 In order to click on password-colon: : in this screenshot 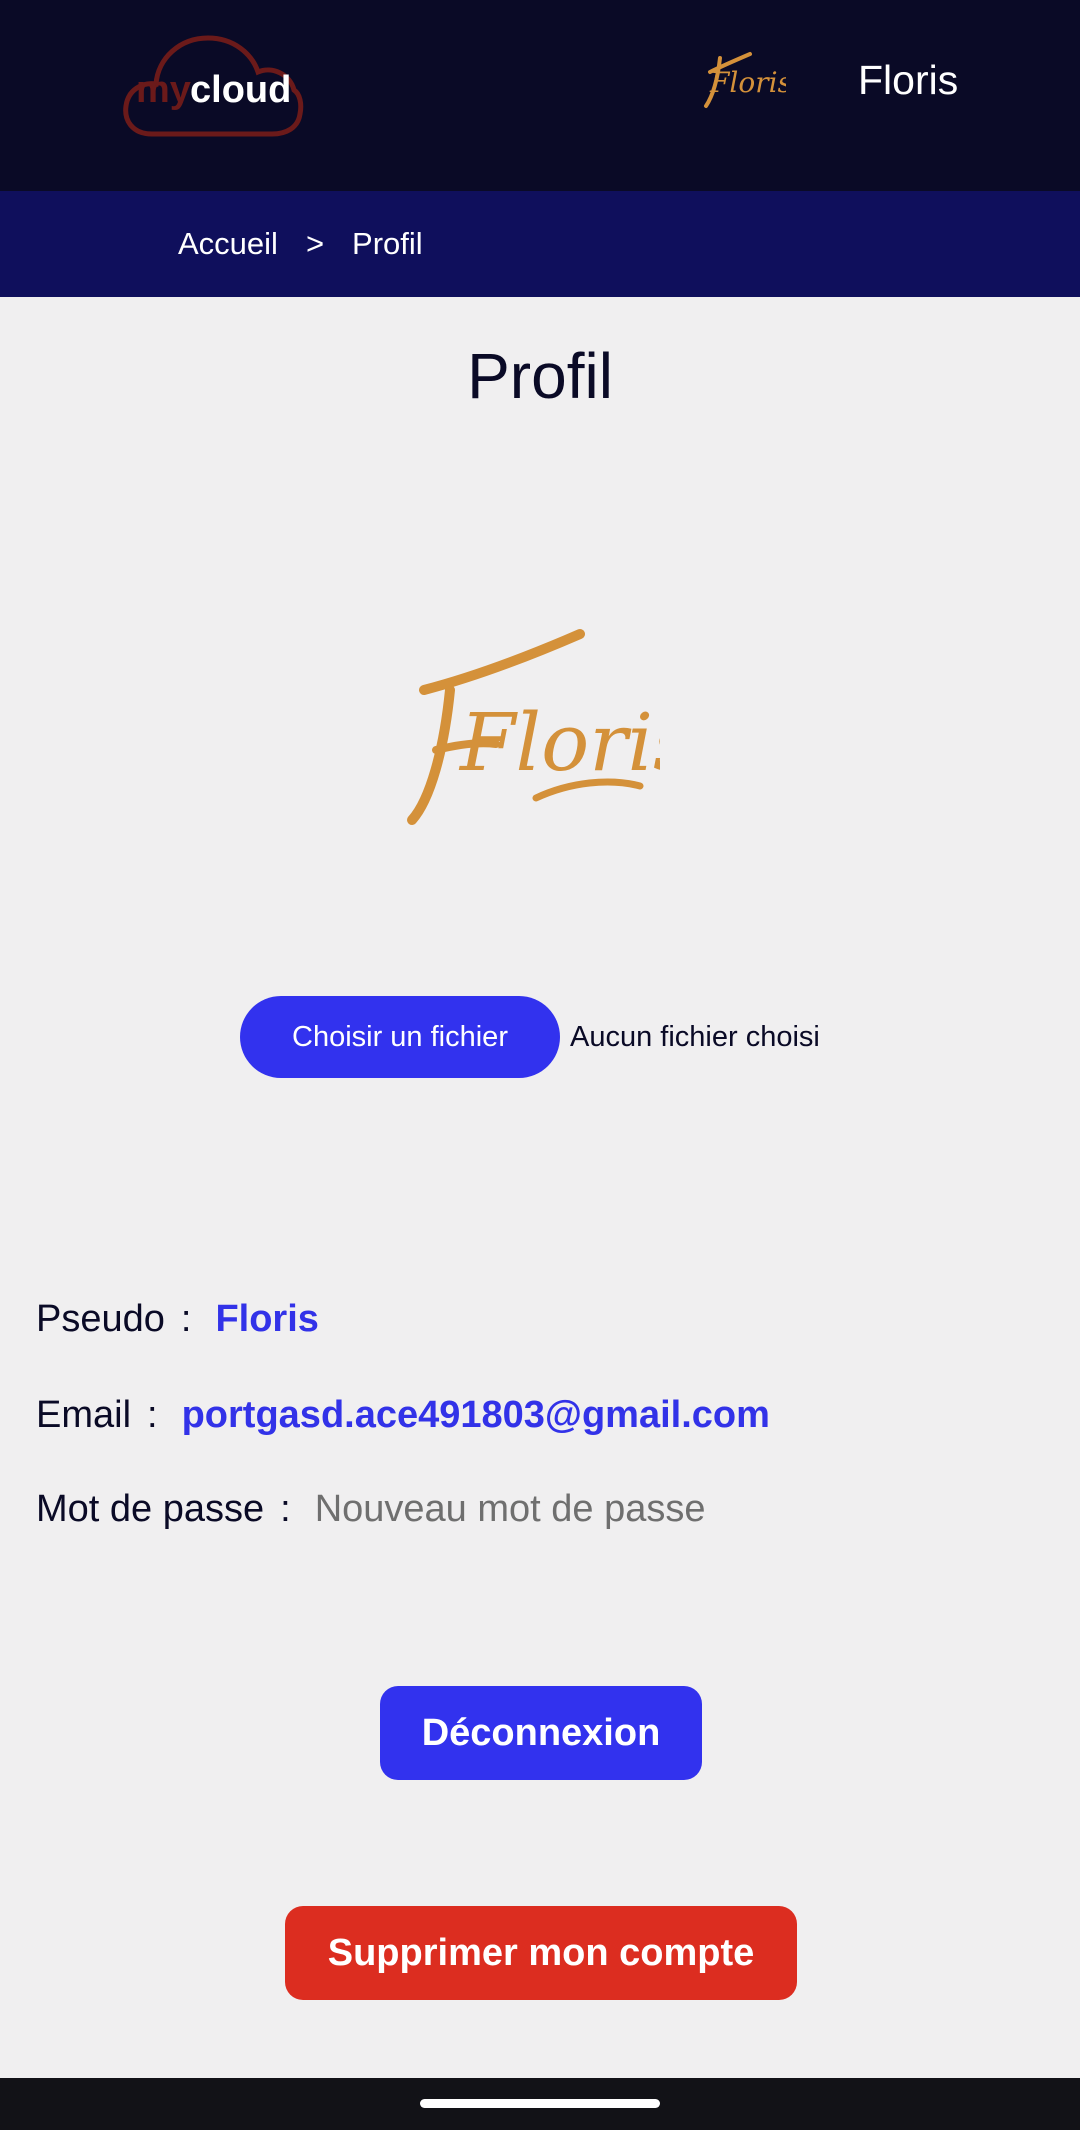, I will do `click(285, 1509)`.